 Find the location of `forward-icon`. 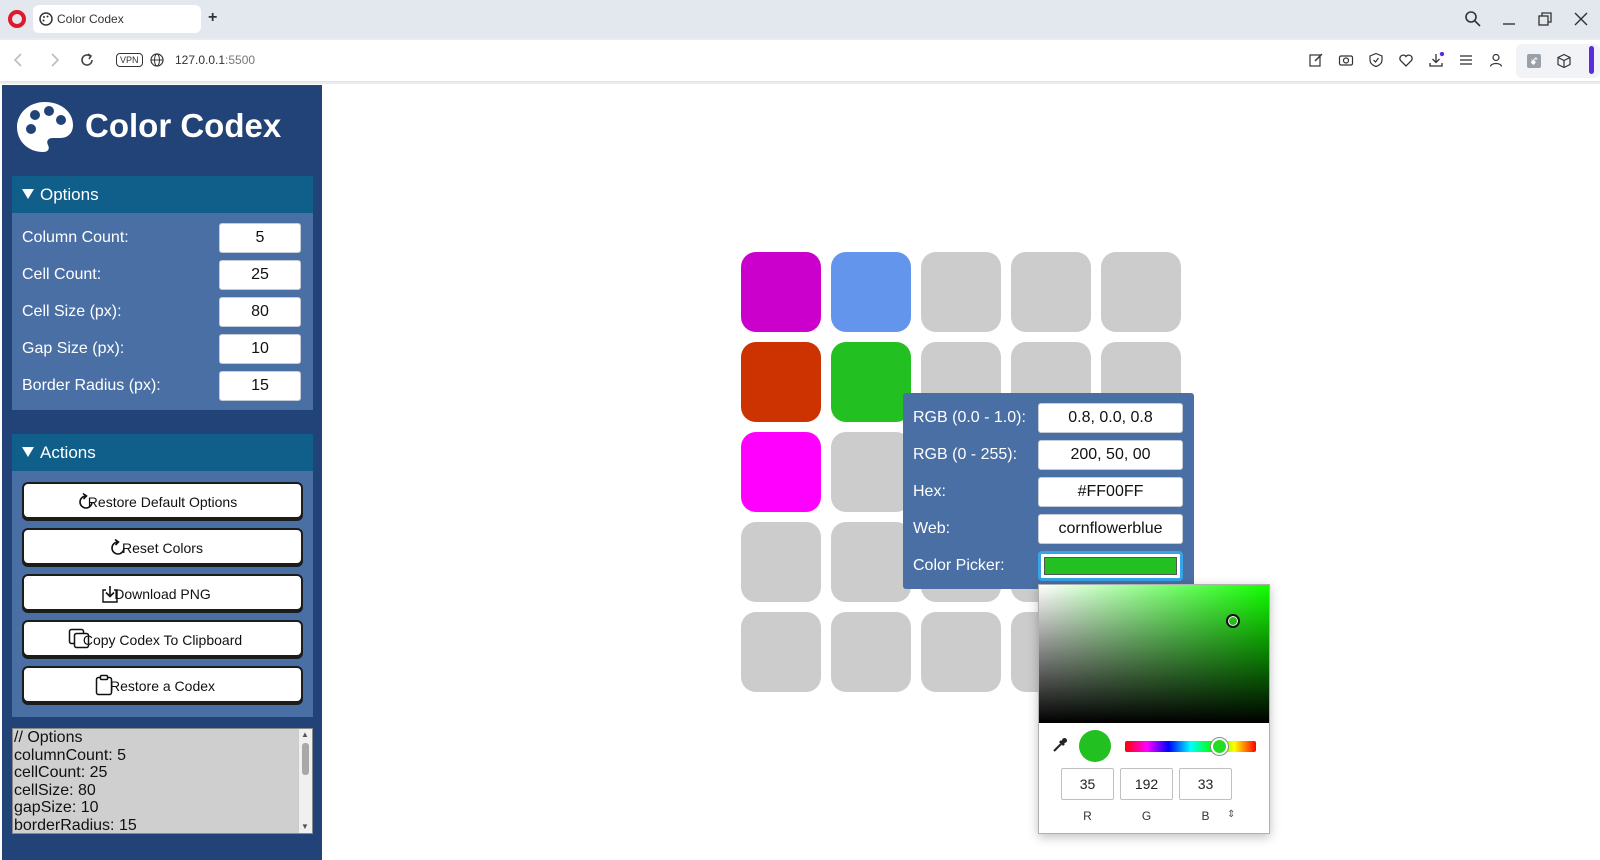

forward-icon is located at coordinates (54, 60).